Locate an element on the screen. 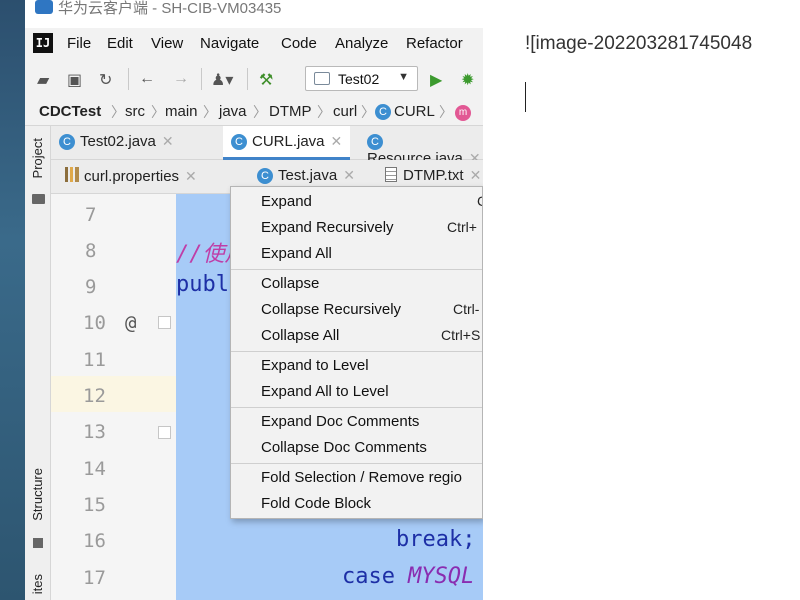  menu-edit: Edit is located at coordinates (120, 43).